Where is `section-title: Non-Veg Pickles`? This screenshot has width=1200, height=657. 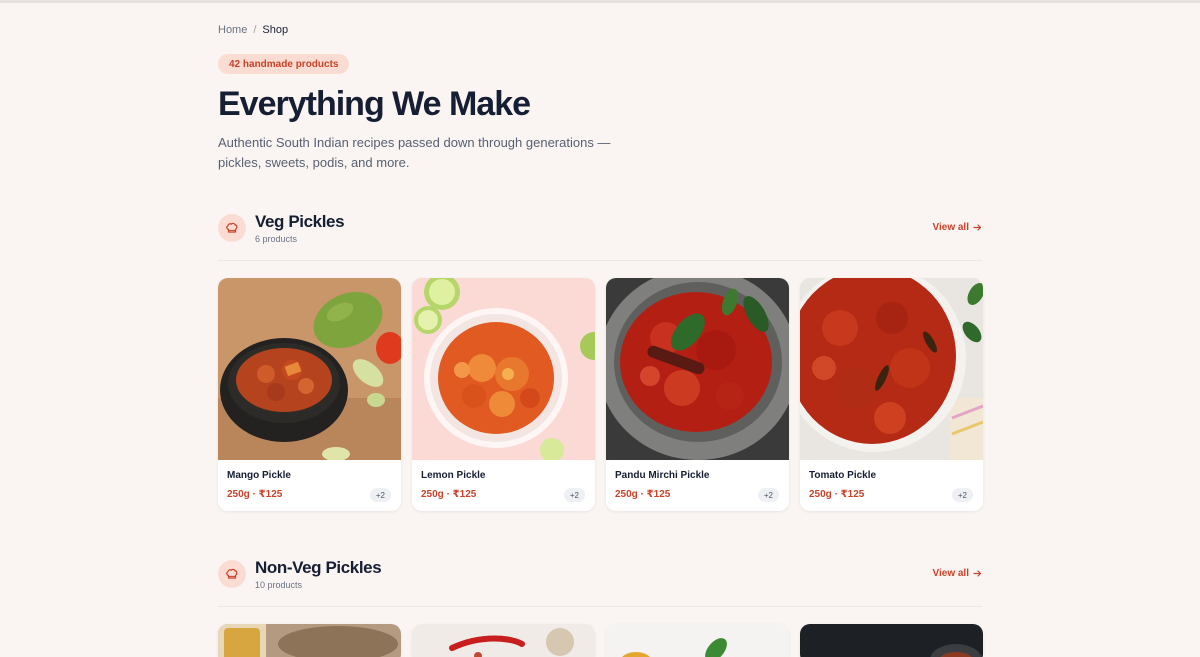 section-title: Non-Veg Pickles is located at coordinates (318, 567).